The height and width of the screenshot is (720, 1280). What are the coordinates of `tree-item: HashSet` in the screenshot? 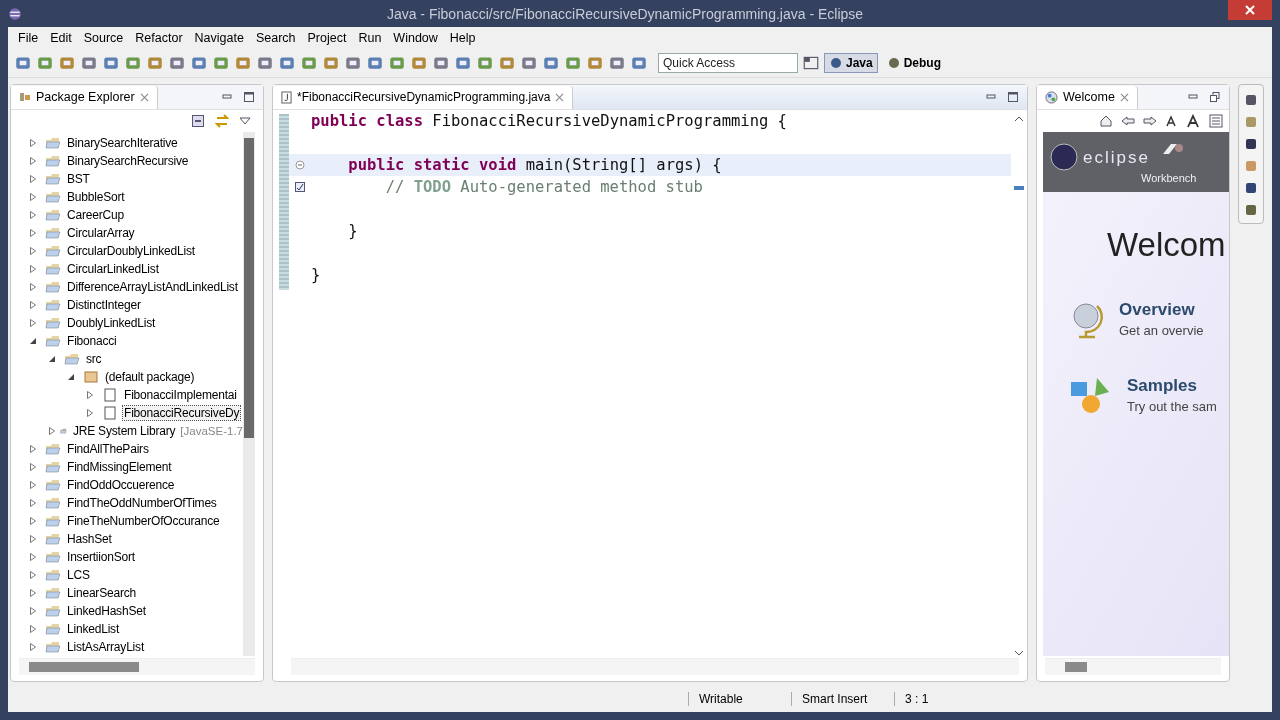 It's located at (89, 539).